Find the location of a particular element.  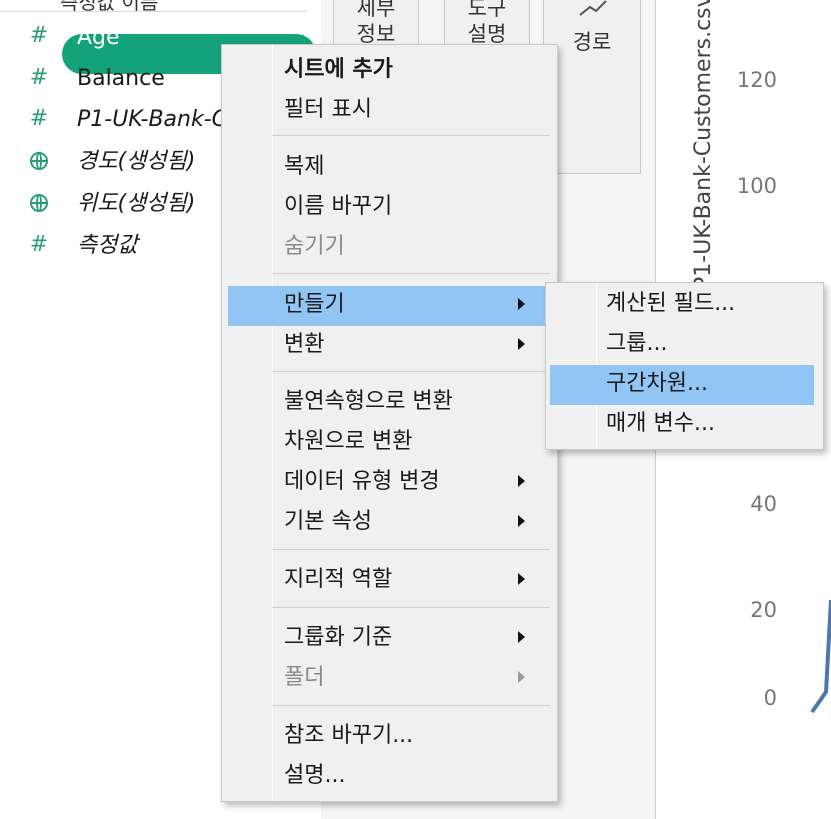

field-label: 위도(생성됨) is located at coordinates (136, 203).